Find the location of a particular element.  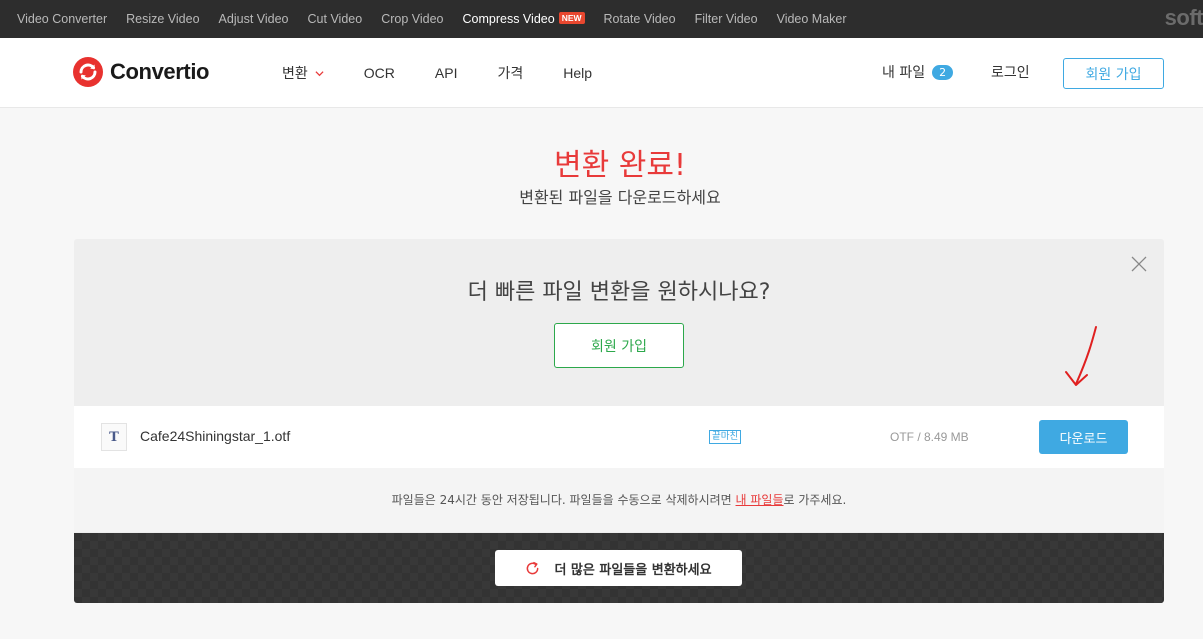

refresh-icon is located at coordinates (533, 567).